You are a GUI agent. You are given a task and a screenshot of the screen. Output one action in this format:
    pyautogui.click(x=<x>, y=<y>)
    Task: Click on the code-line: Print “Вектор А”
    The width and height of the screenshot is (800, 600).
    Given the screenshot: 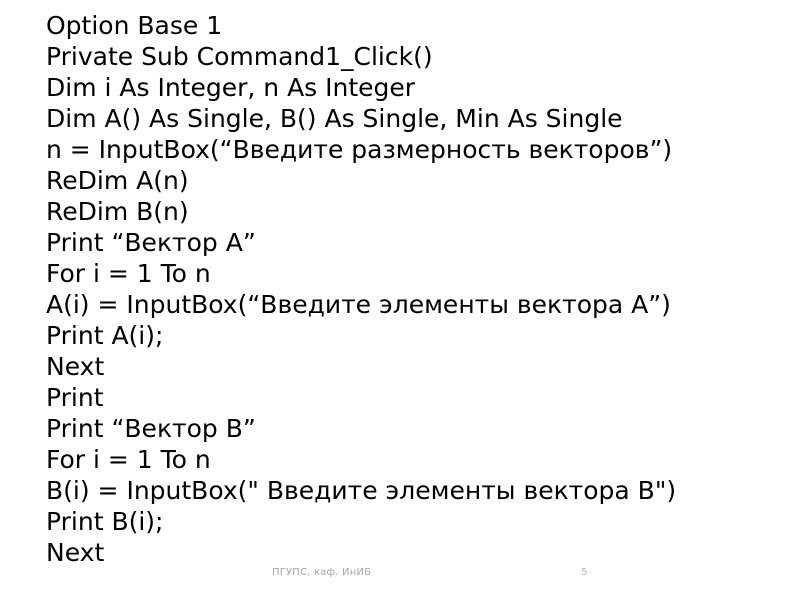 What is the action you would take?
    pyautogui.click(x=151, y=242)
    